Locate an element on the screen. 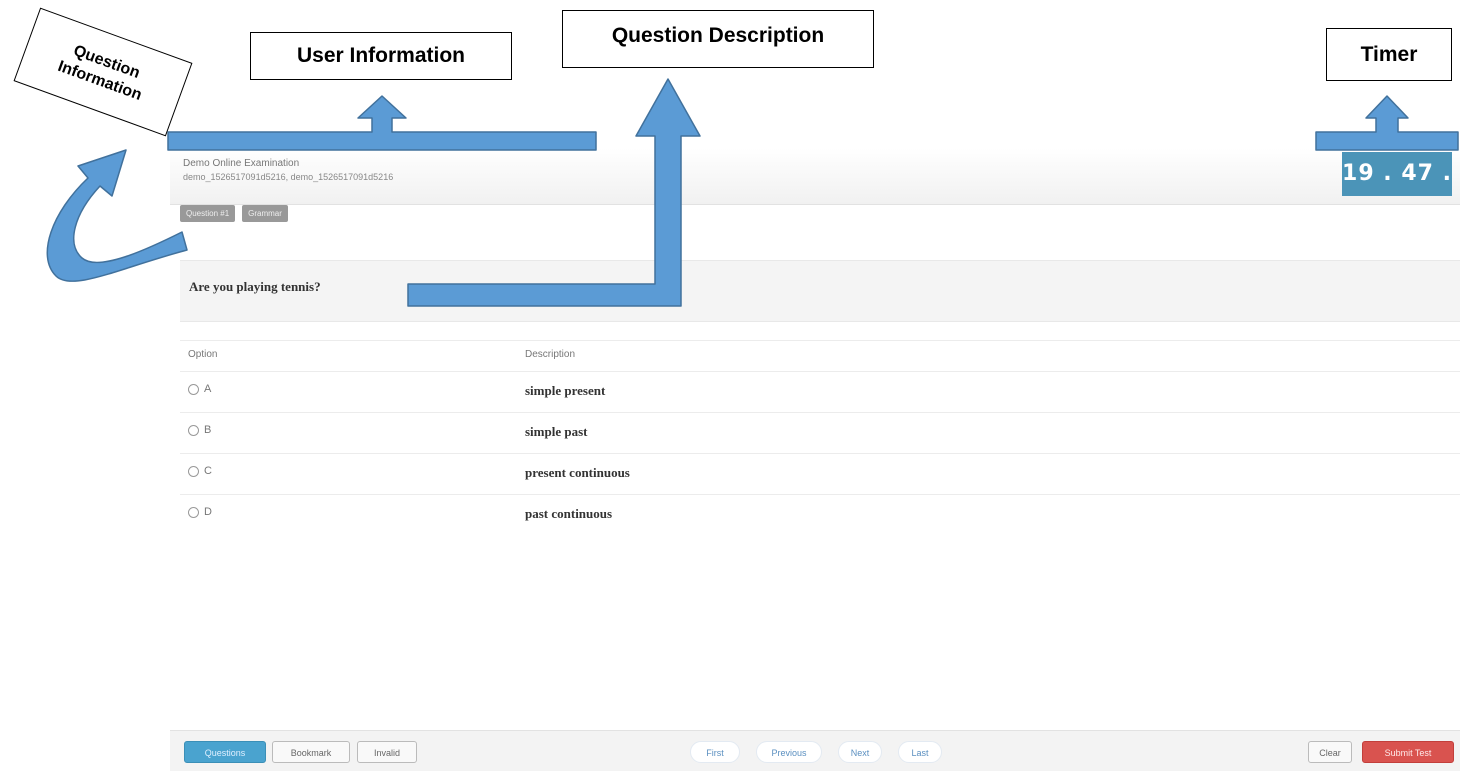 The height and width of the screenshot is (773, 1460). question-description-callout: Question Description is located at coordinates (718, 39).